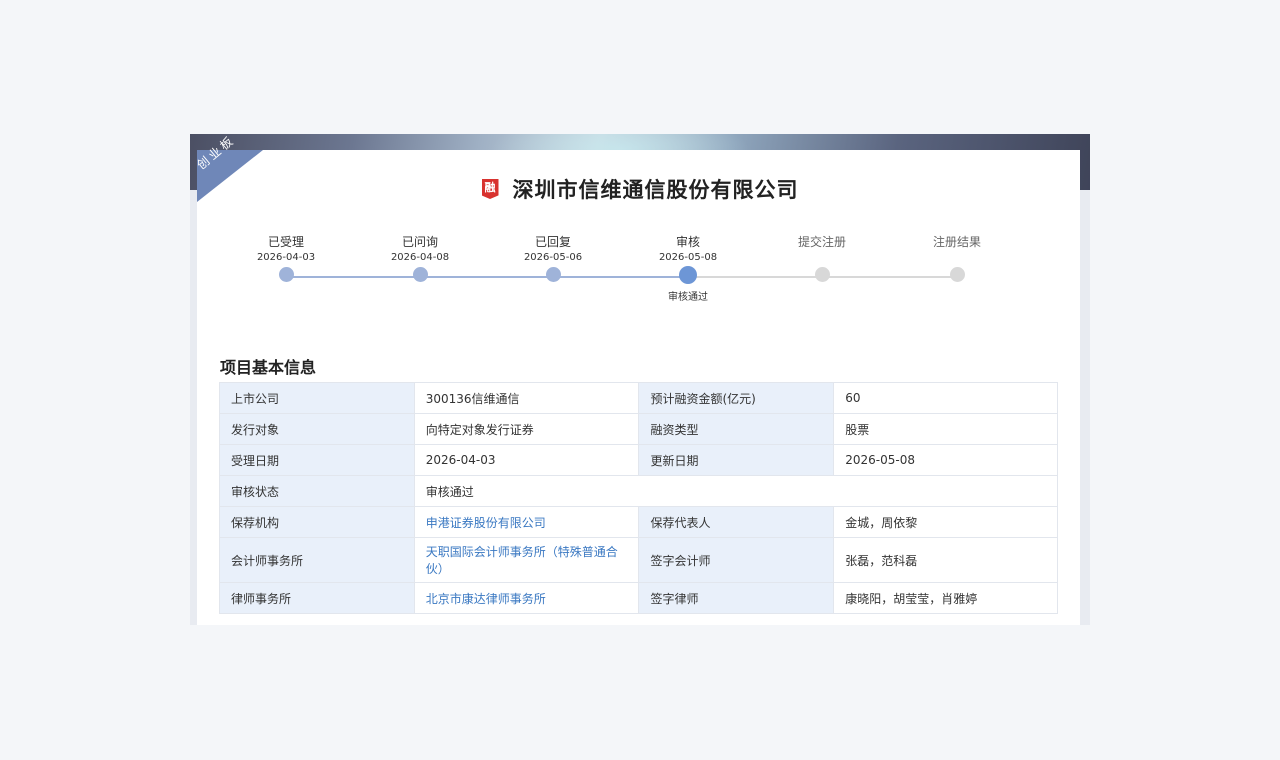 The height and width of the screenshot is (760, 1280). I want to click on step-label: 已问询, so click(419, 242).